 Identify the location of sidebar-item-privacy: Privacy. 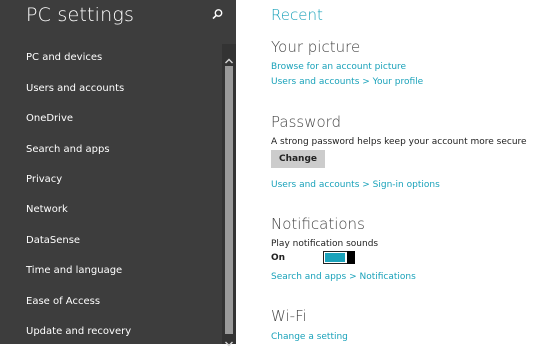
(111, 181).